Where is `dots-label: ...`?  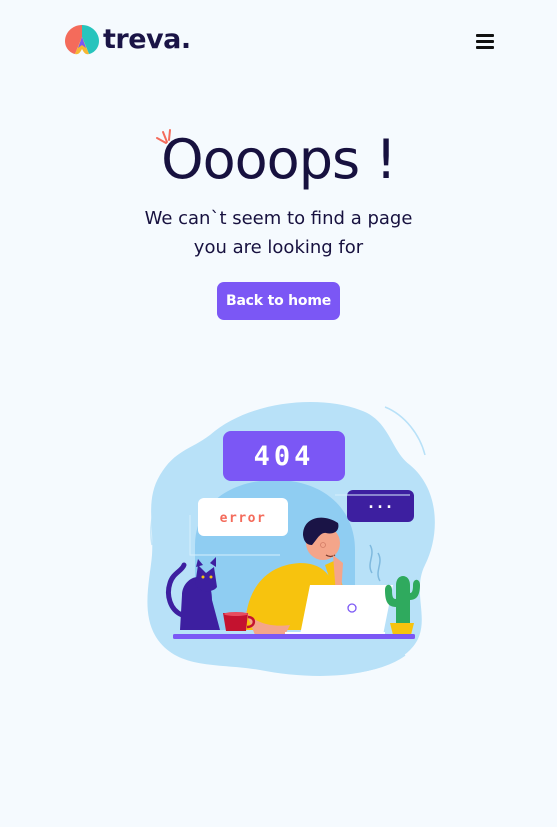 dots-label: ... is located at coordinates (379, 503).